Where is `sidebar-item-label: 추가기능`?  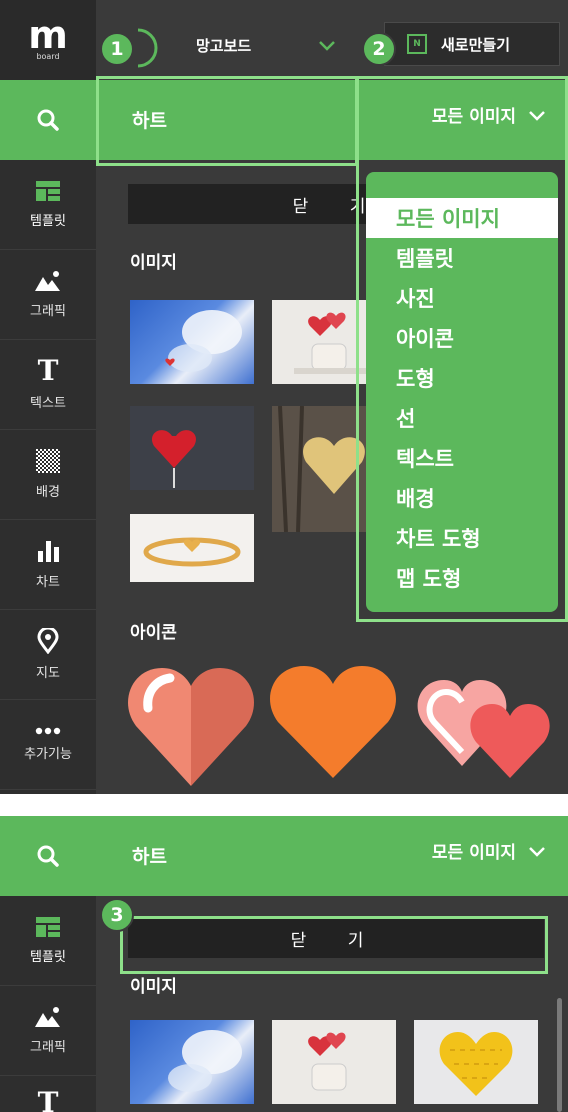
sidebar-item-label: 추가기능 is located at coordinates (48, 754).